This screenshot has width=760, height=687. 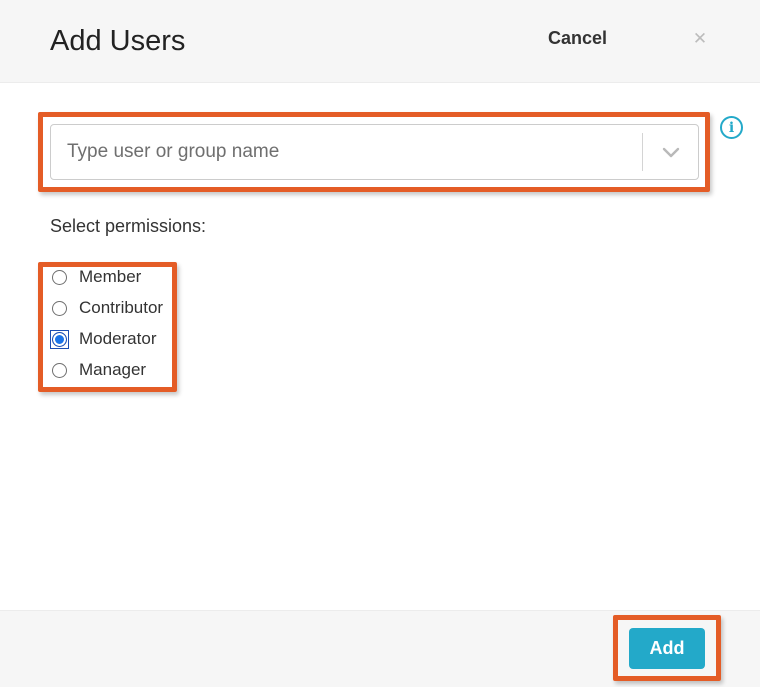 What do you see at coordinates (731, 127) in the screenshot?
I see `info-icon: i` at bounding box center [731, 127].